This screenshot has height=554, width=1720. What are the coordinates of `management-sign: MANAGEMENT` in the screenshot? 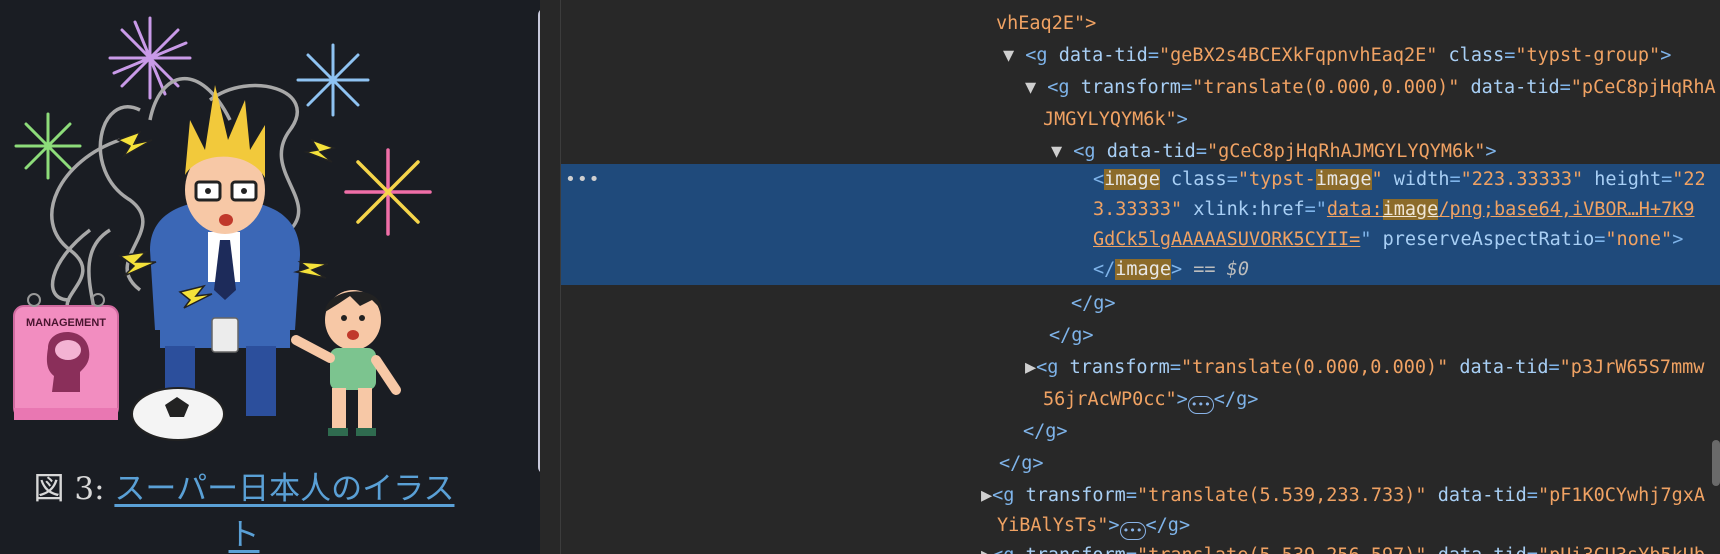 It's located at (66, 356).